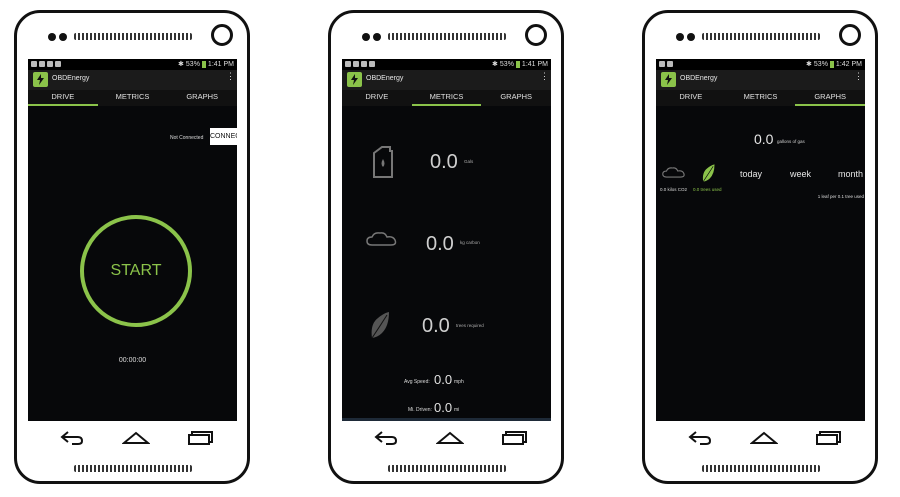  I want to click on co2-label: 0.0 kilos CO2, so click(674, 189).